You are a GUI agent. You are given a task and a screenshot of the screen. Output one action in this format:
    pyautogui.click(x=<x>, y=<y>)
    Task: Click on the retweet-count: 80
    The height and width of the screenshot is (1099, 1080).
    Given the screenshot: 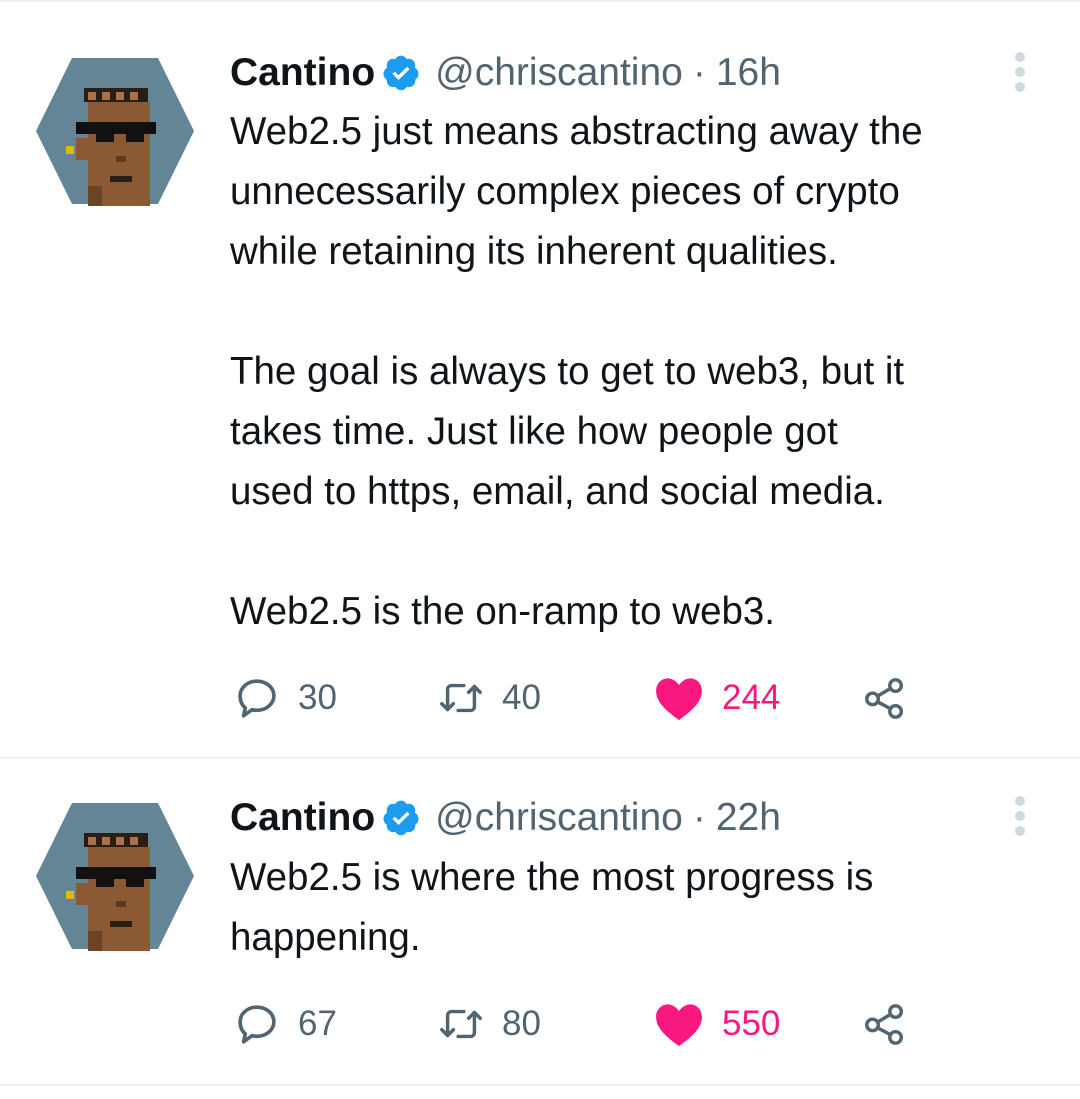 What is the action you would take?
    pyautogui.click(x=521, y=1023)
    